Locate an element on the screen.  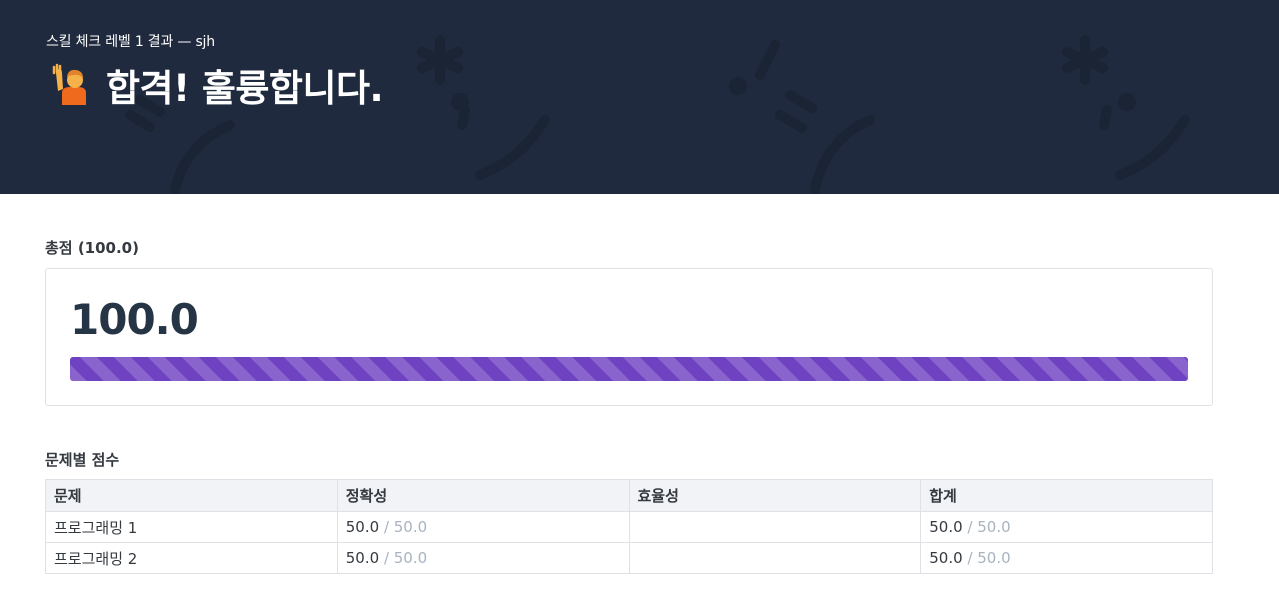
result-title-text: 합격! 훌륭합니다. is located at coordinates (245, 88).